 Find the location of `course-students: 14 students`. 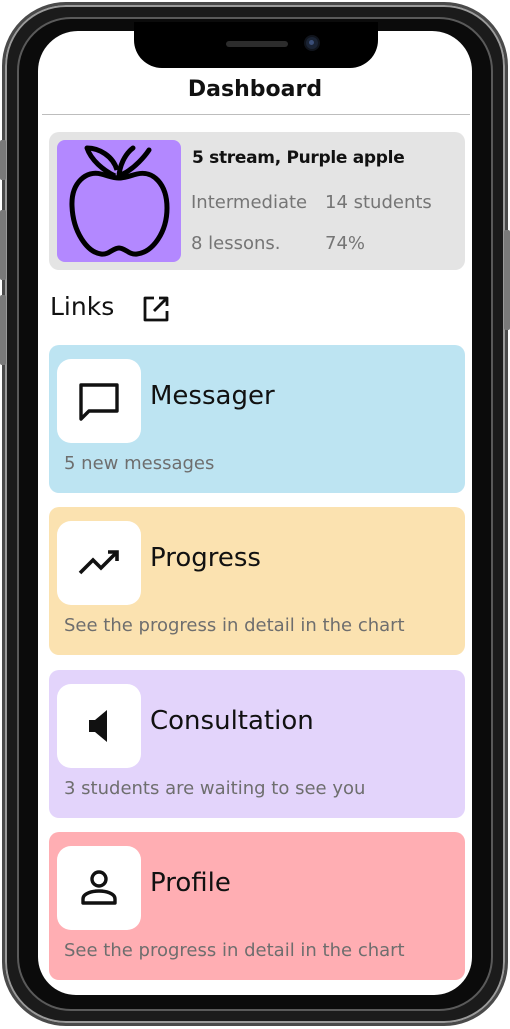

course-students: 14 students is located at coordinates (378, 202).